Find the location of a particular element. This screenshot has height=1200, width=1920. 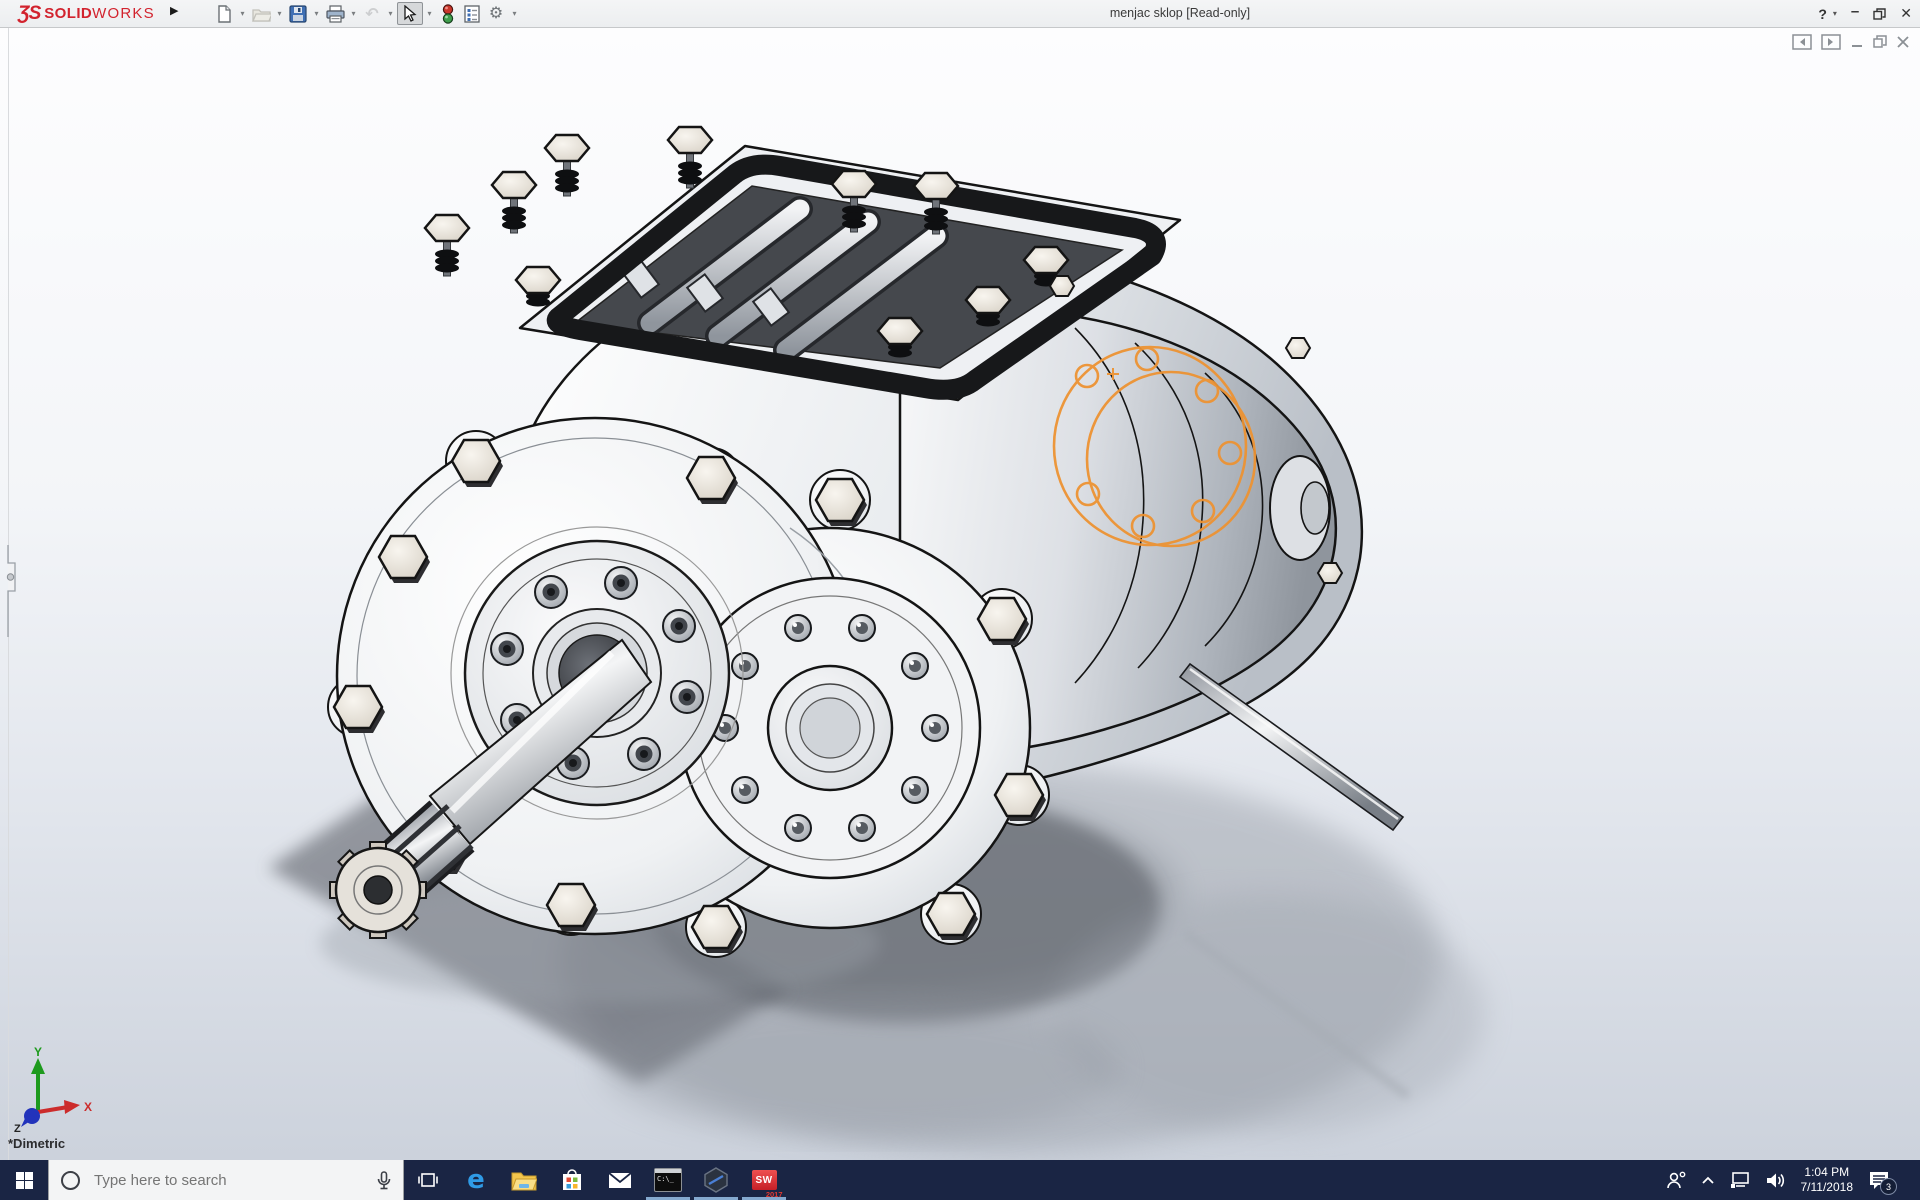

menu-flyout-arrow-icon: ▶ is located at coordinates (174, 10).